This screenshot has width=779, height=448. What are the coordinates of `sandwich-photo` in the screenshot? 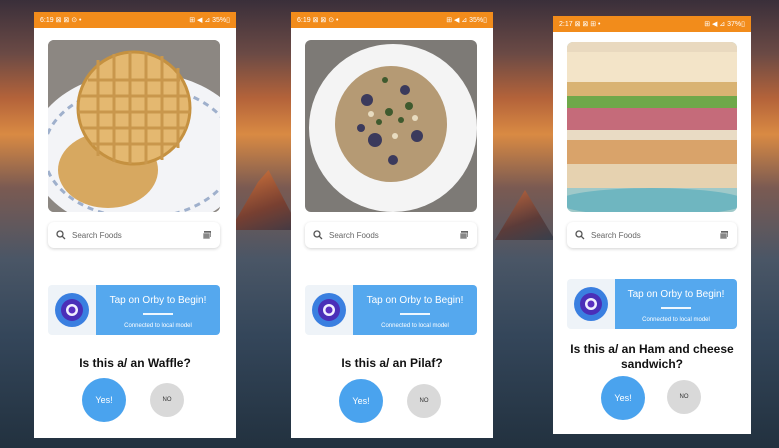 It's located at (652, 127).